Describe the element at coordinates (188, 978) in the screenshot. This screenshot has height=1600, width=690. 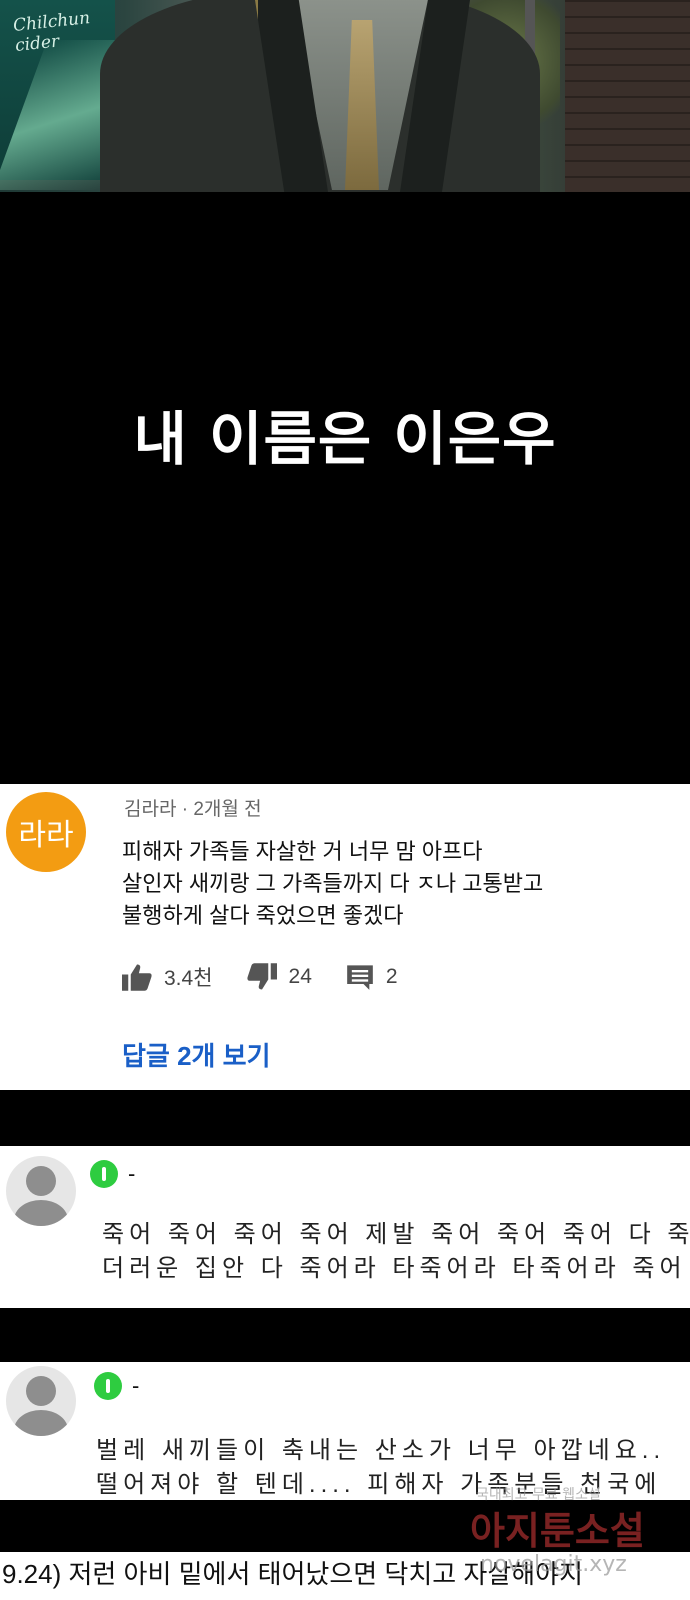
I see `like-count: 3.4천` at that location.